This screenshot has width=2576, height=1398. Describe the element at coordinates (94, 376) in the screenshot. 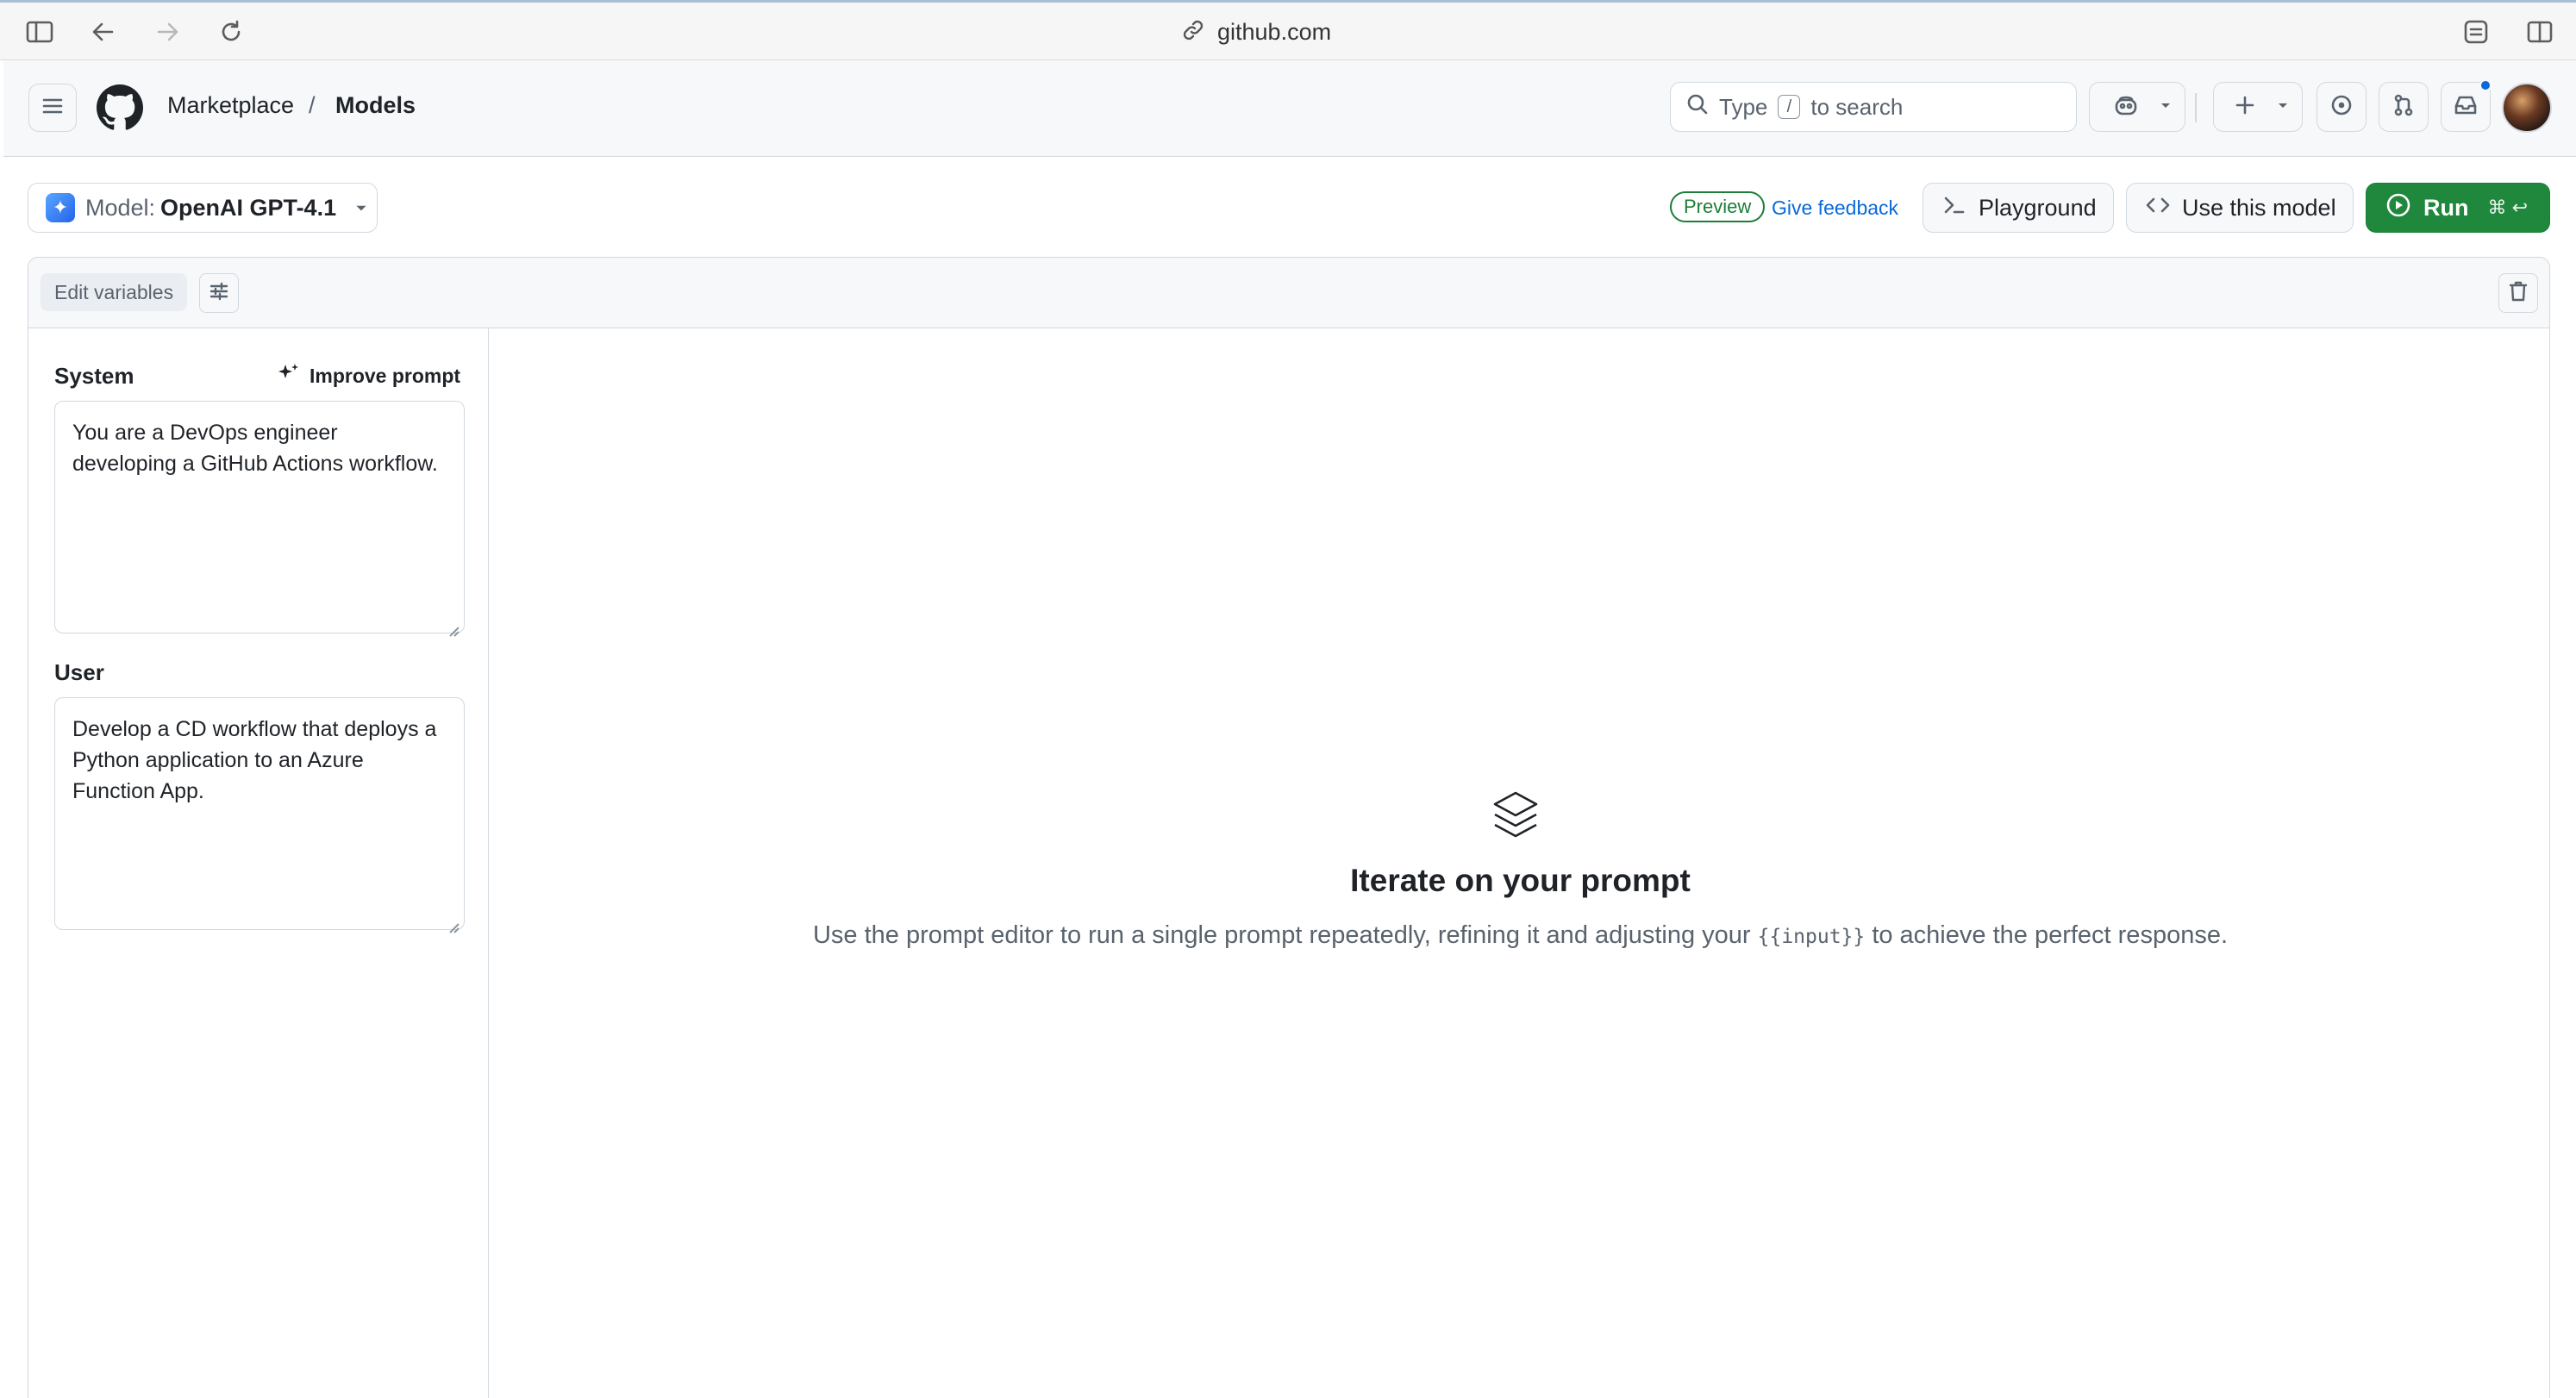

I see `system-label: System` at that location.